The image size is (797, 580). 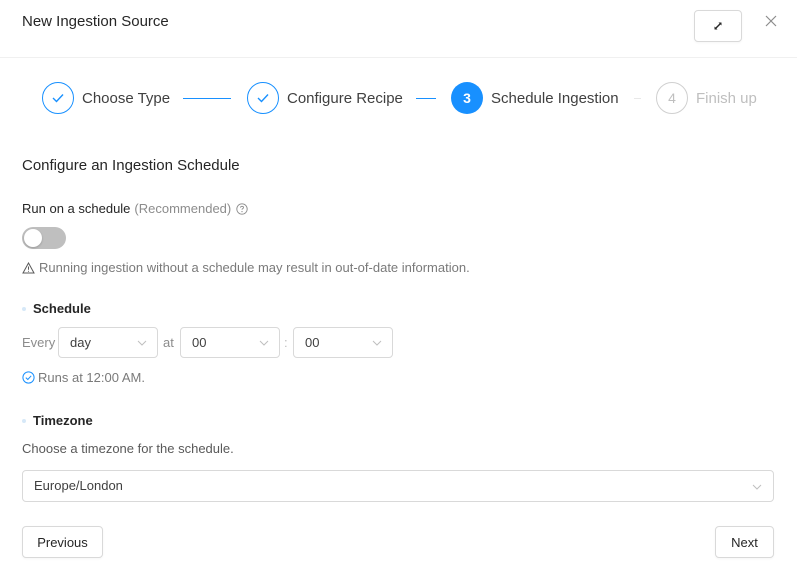 What do you see at coordinates (33, 238) in the screenshot?
I see `toggle-knob` at bounding box center [33, 238].